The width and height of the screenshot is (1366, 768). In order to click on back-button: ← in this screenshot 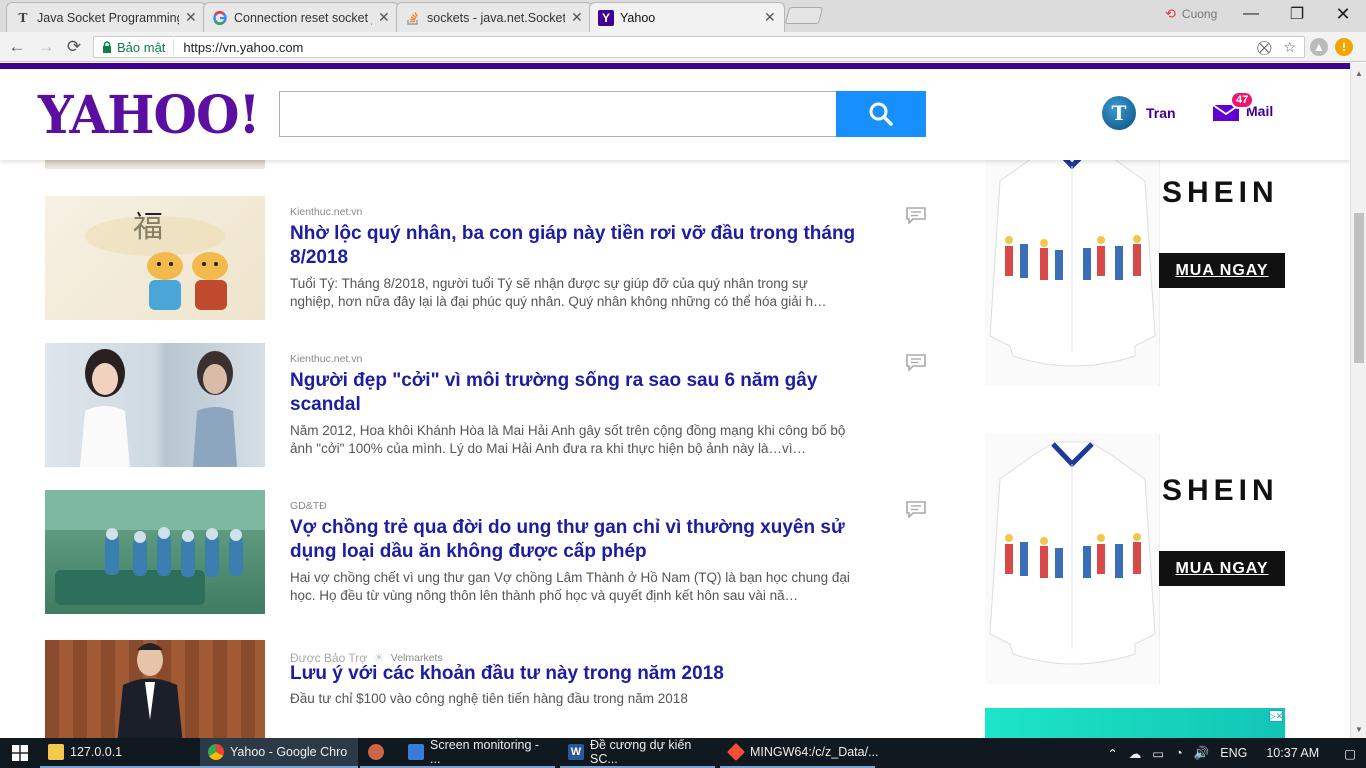, I will do `click(17, 47)`.